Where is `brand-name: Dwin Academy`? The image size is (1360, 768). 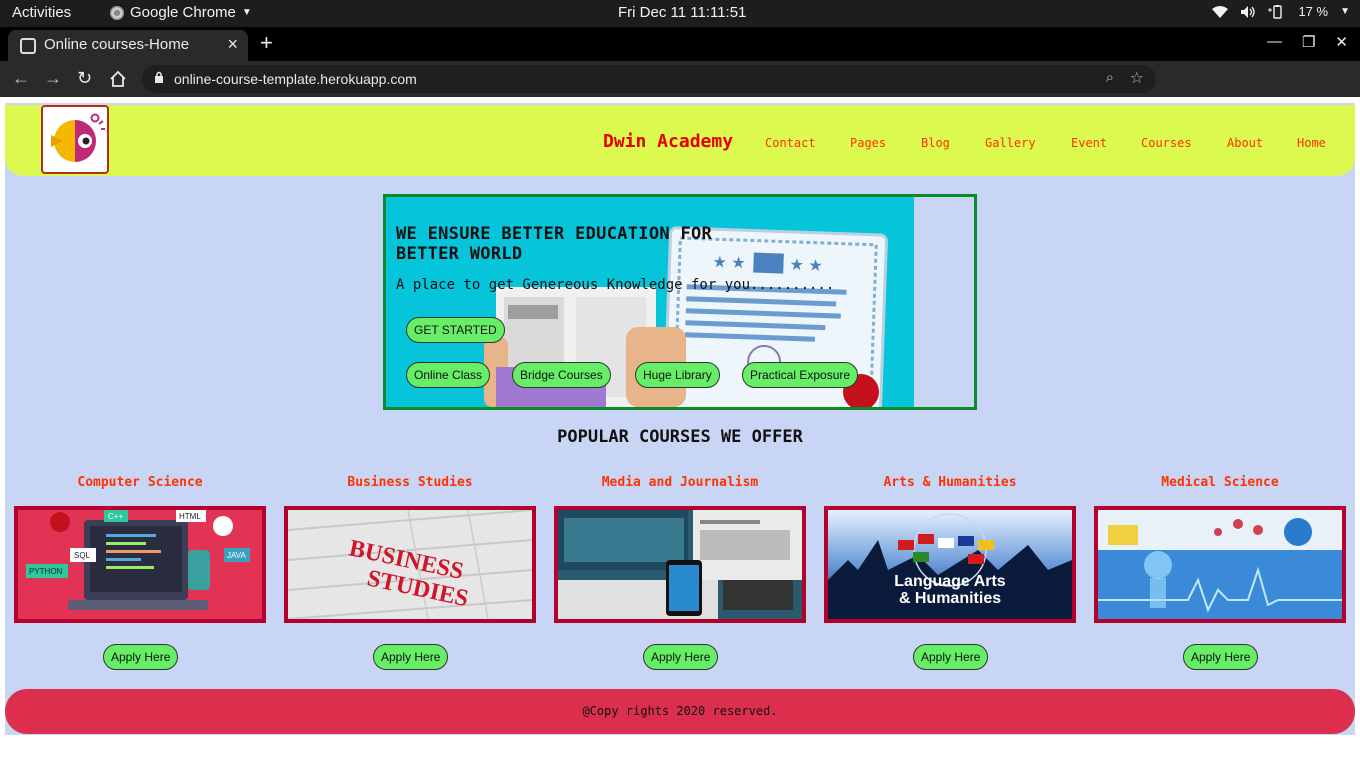 brand-name: Dwin Academy is located at coordinates (668, 141).